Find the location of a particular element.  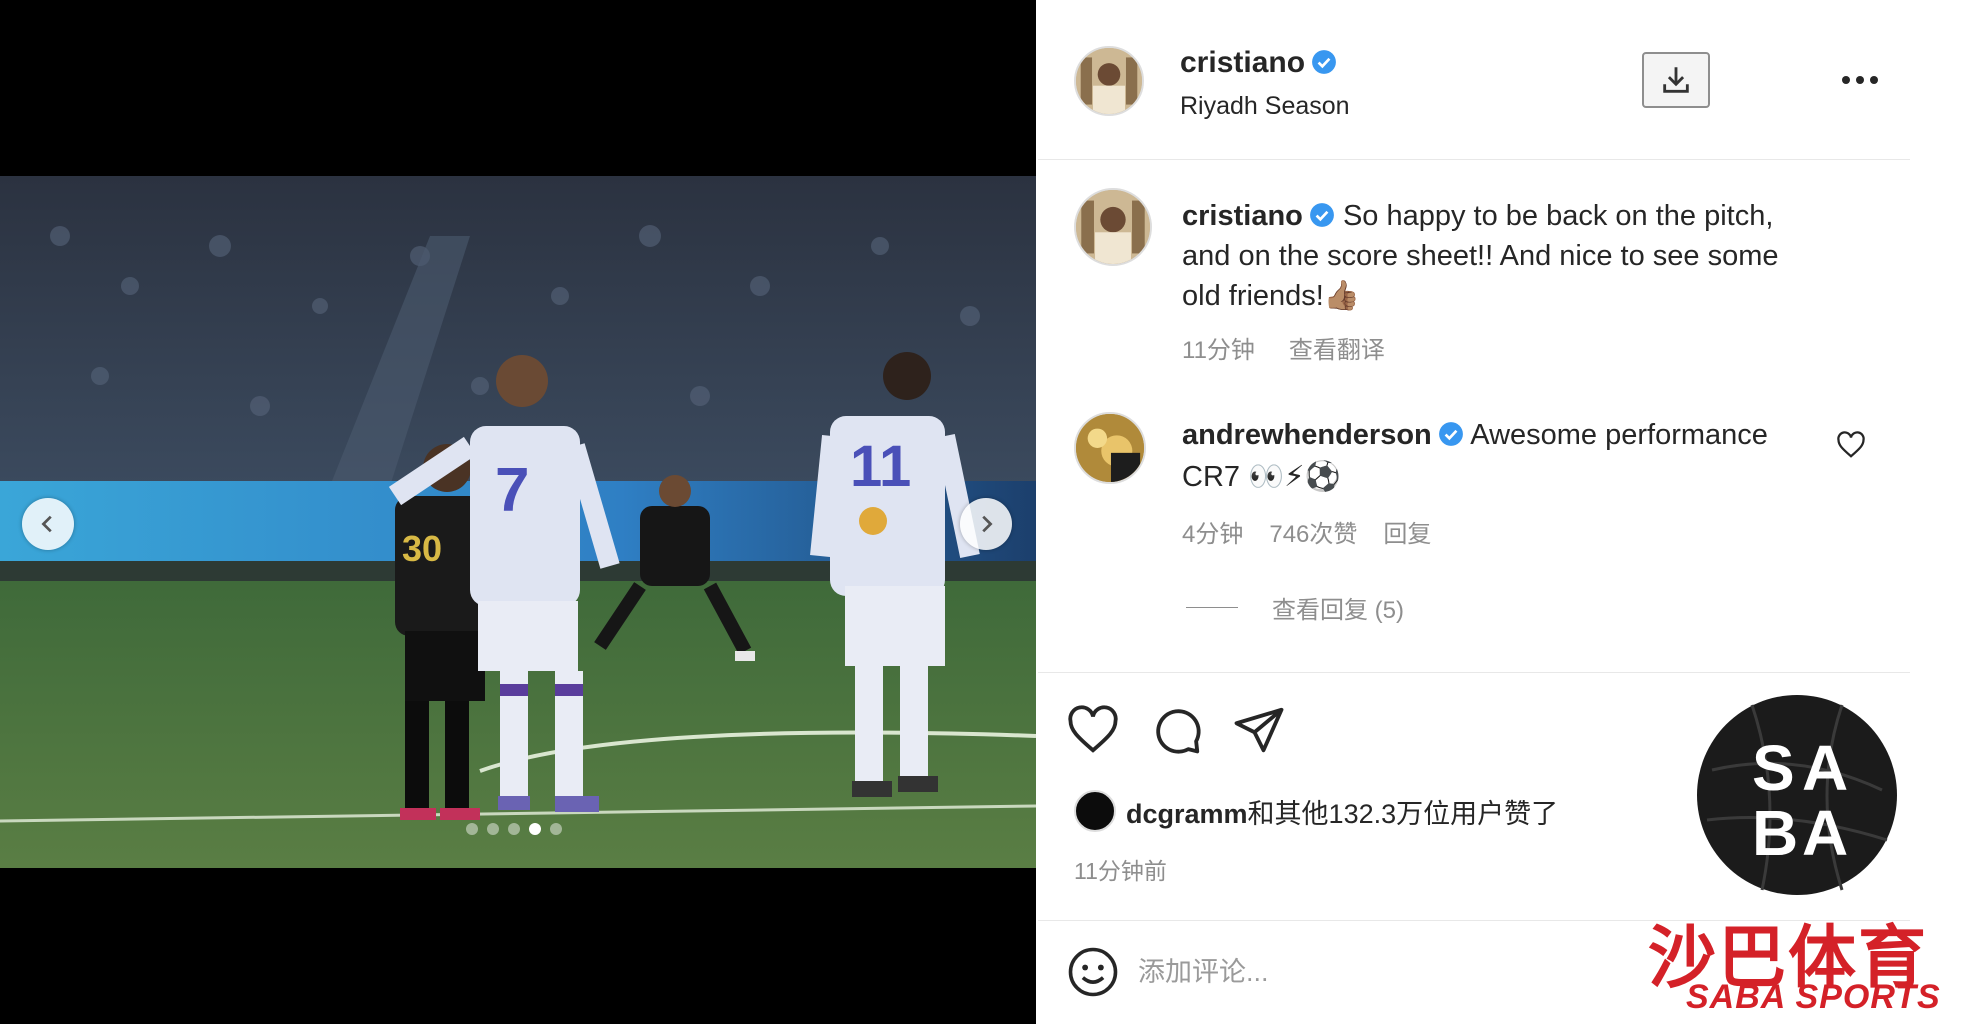

post-header: cristiano Riyadh Season is located at coordinates (1474, 80).